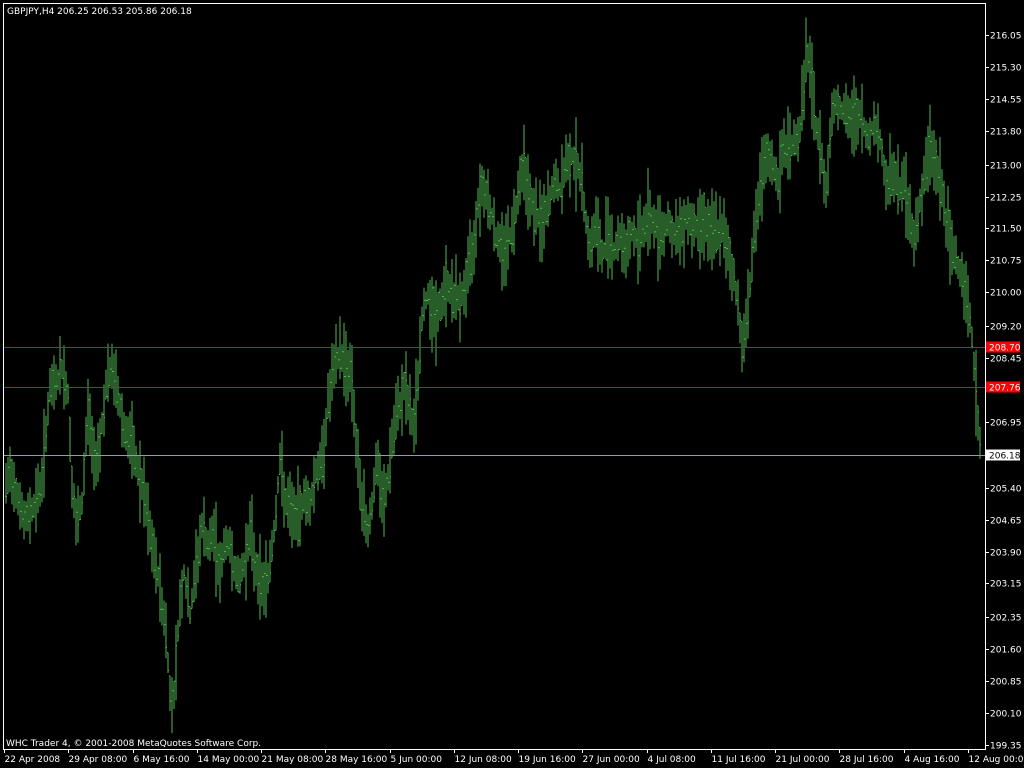  I want to click on price-tick-label: 216.05, so click(1006, 37).